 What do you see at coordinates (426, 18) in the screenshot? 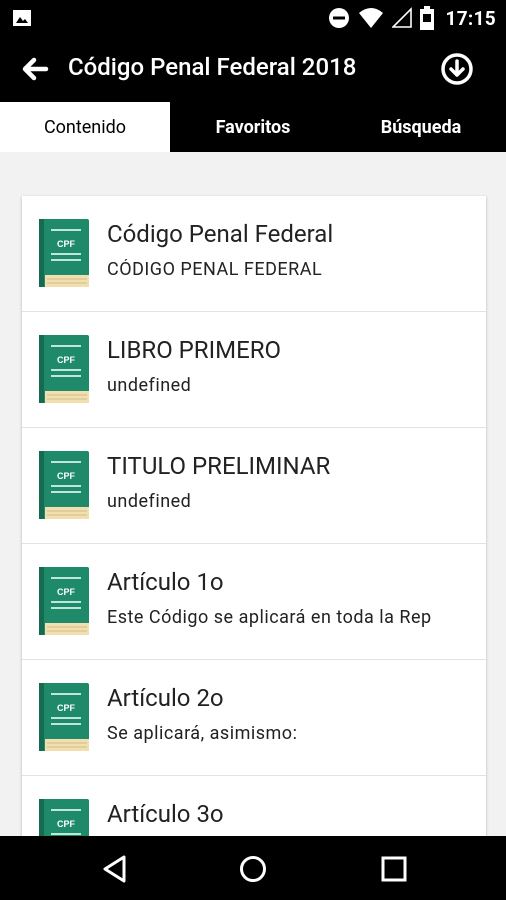
I see `battery-icon` at bounding box center [426, 18].